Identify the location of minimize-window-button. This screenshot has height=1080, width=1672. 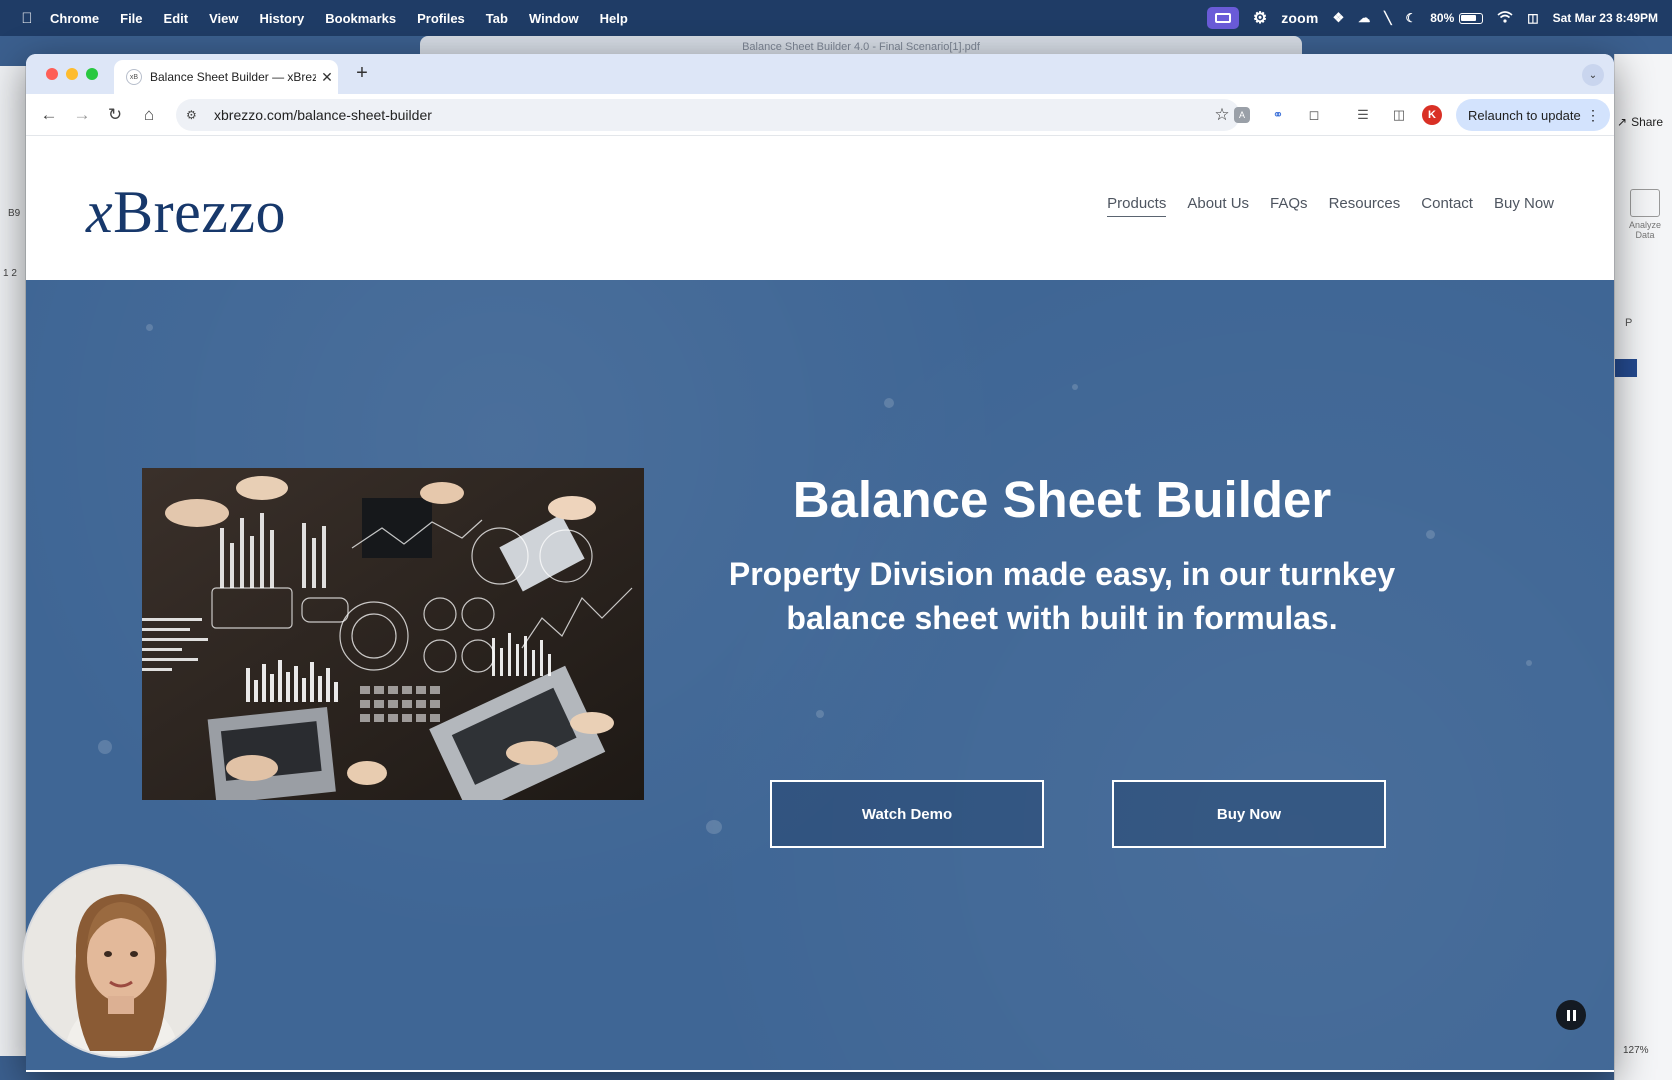
(72, 74).